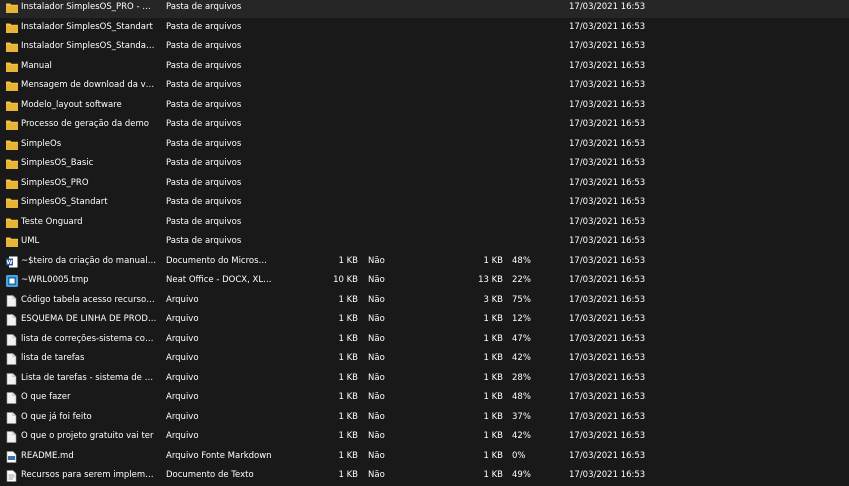 The width and height of the screenshot is (849, 486). I want to click on file-size: 10 KB, so click(345, 280).